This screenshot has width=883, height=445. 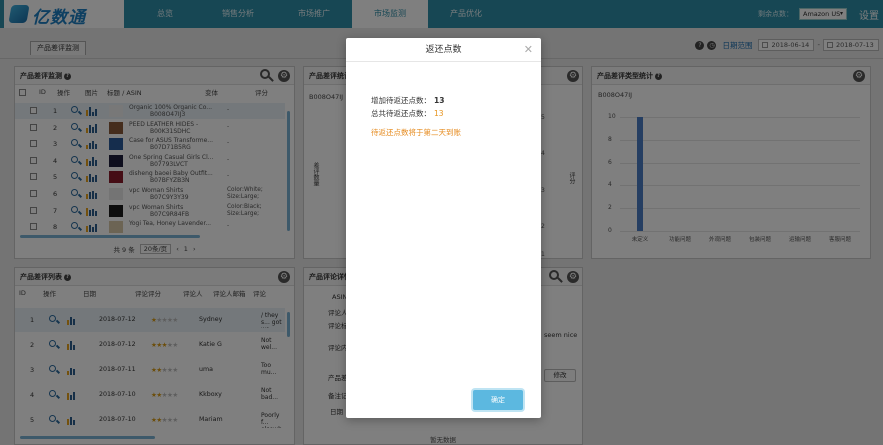 I want to click on refund-note: 待返还点数将于第二天到账, so click(x=416, y=132).